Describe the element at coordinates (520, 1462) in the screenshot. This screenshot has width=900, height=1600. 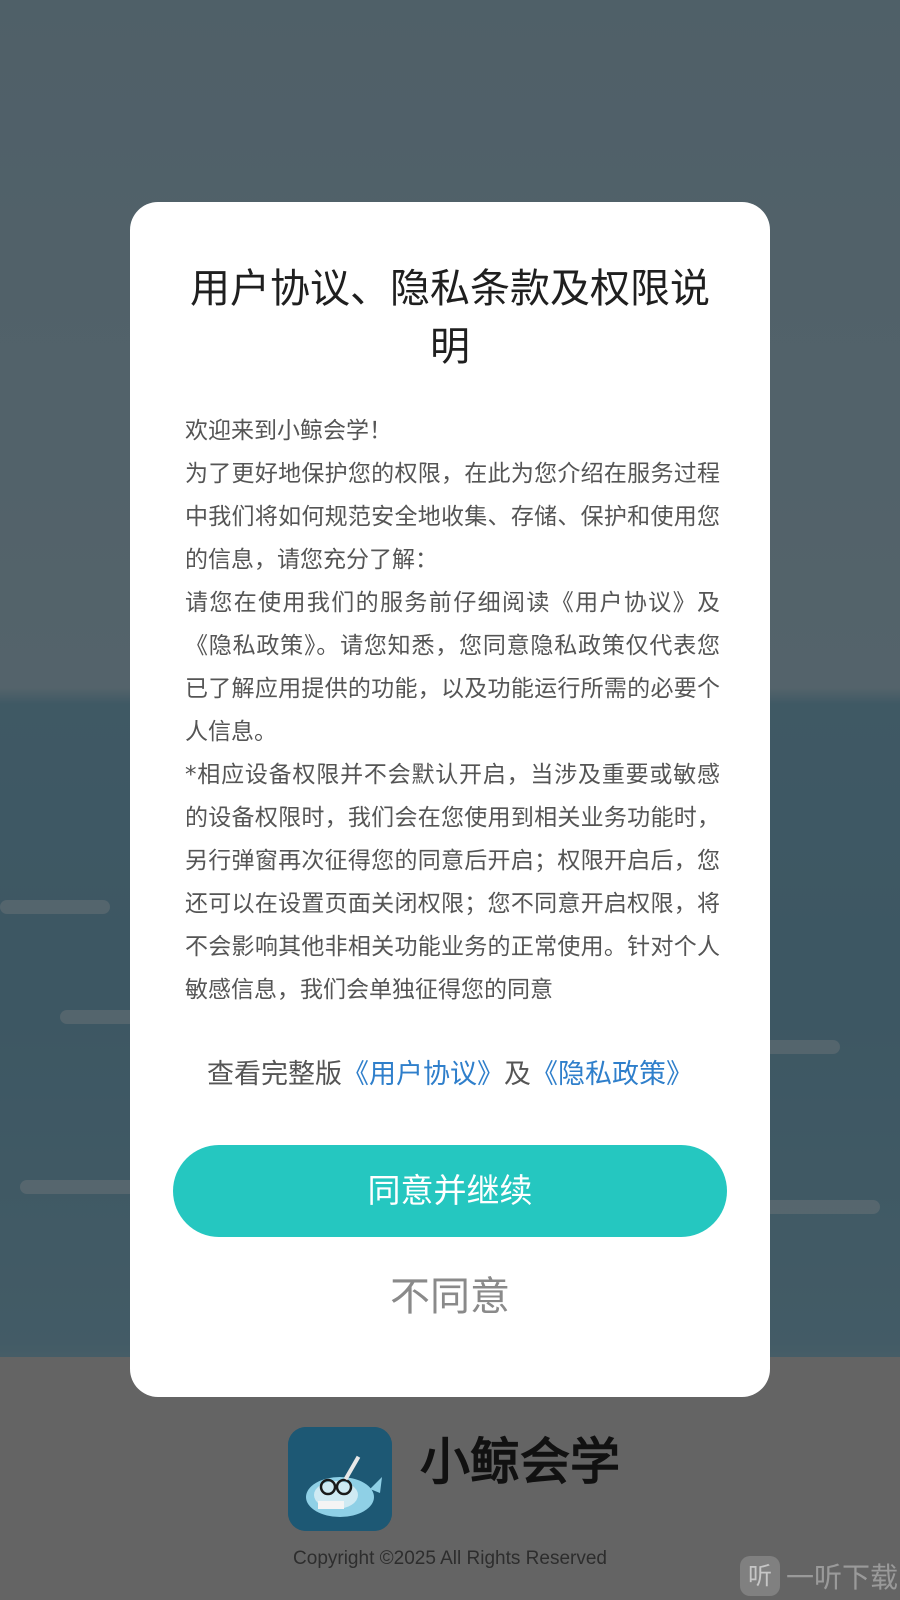
I see `app-name: 小鲸会学` at that location.